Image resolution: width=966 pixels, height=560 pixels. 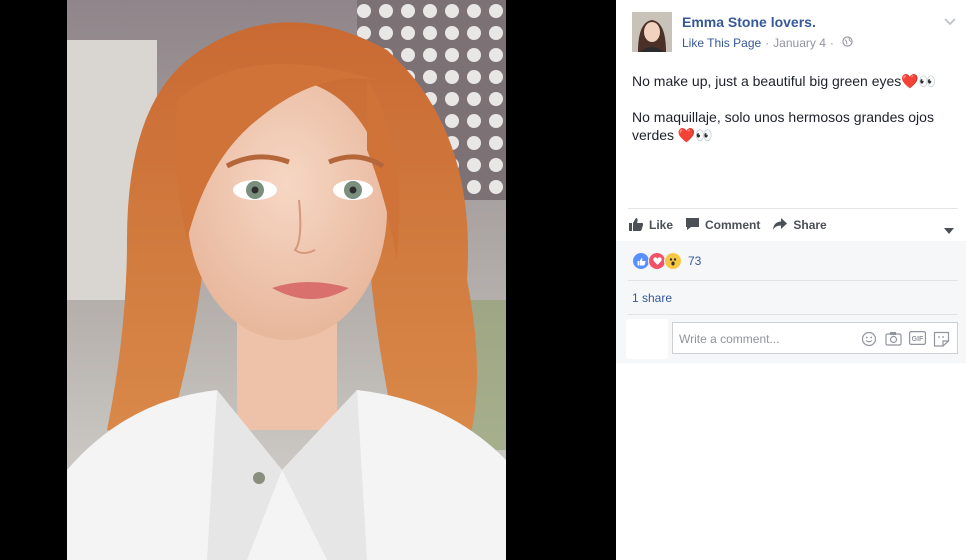 I want to click on share-button: Share, so click(x=799, y=225).